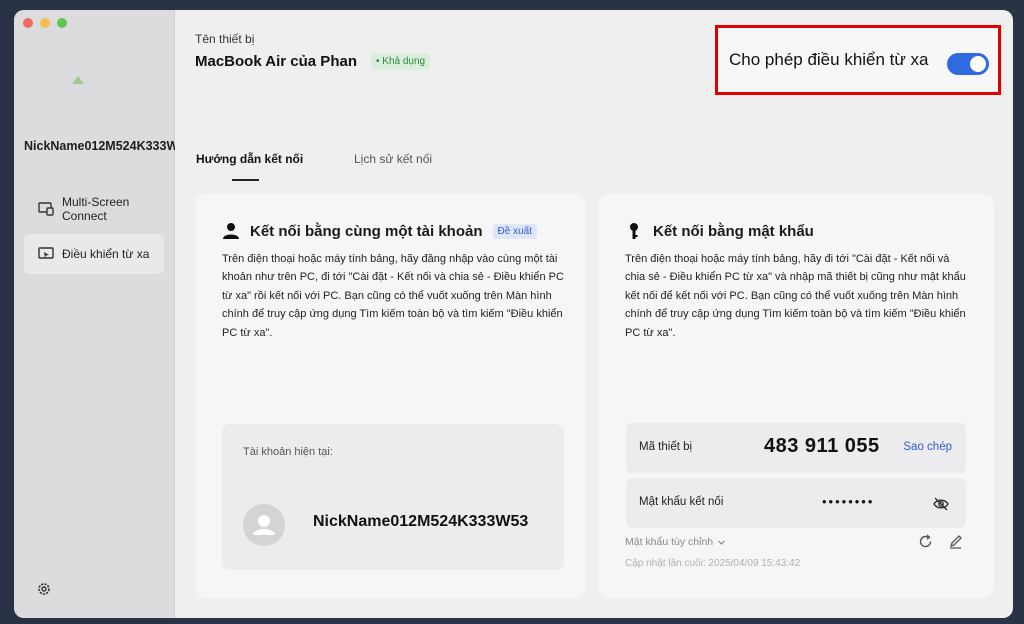 The height and width of the screenshot is (624, 1024). What do you see at coordinates (978, 64) in the screenshot?
I see `toggle-knob` at bounding box center [978, 64].